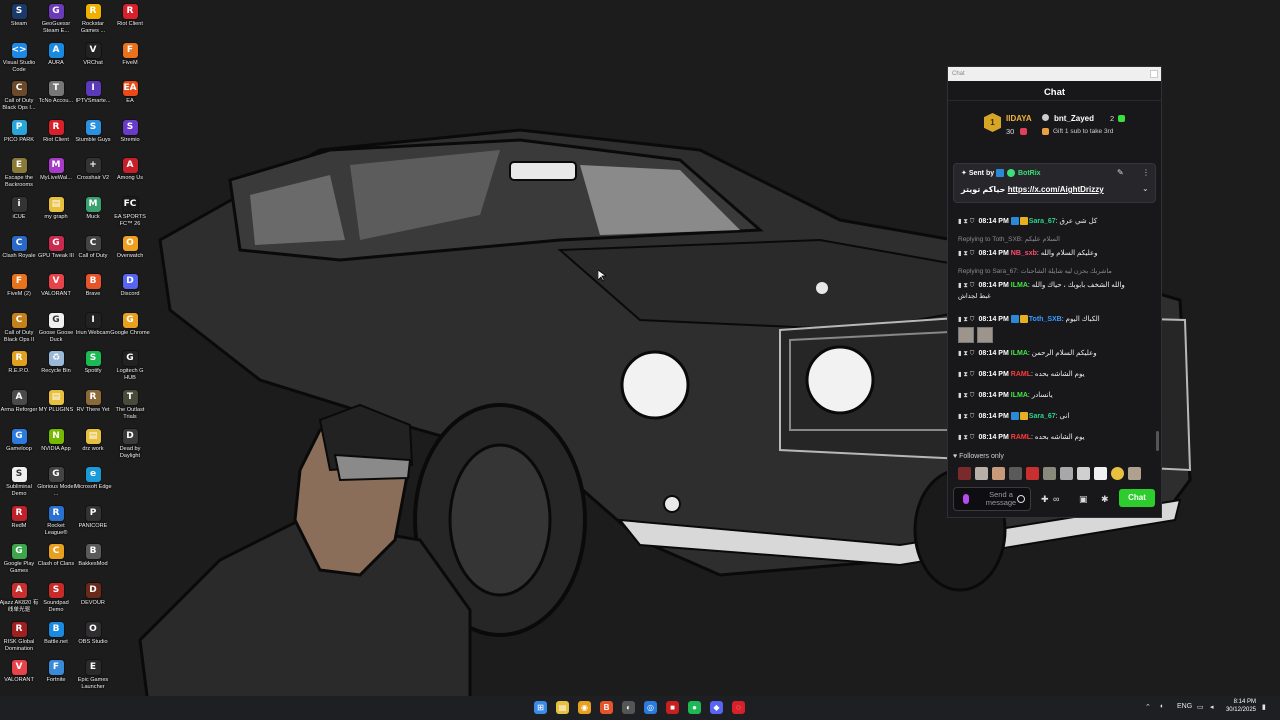  What do you see at coordinates (1056, 189) in the screenshot?
I see `pinned-link: https://x.com/AightDrizzy` at bounding box center [1056, 189].